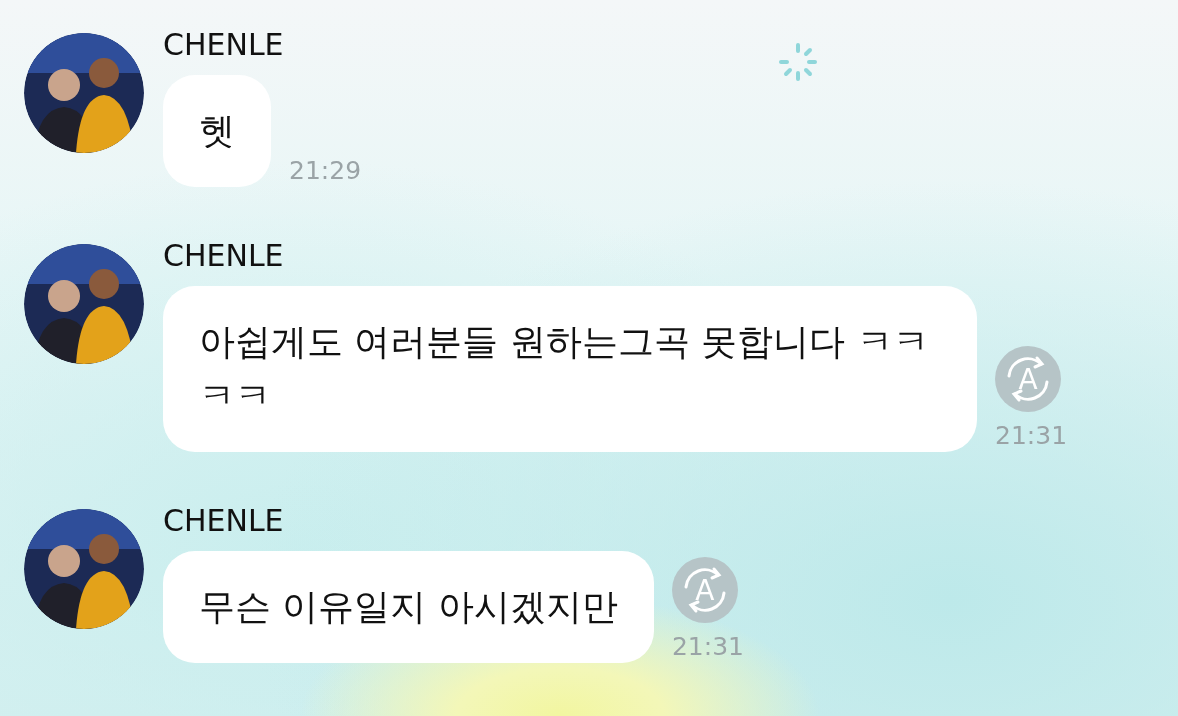  What do you see at coordinates (325, 171) in the screenshot?
I see `message-time: 21:29` at bounding box center [325, 171].